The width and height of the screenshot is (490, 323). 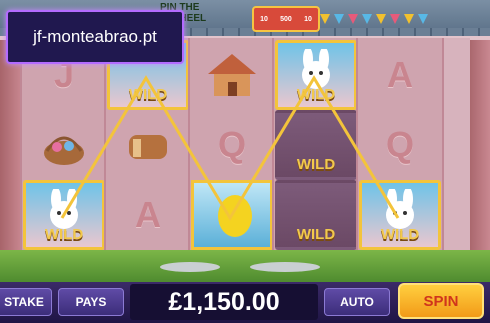 What do you see at coordinates (91, 302) in the screenshot?
I see `pays-button: PAYS` at bounding box center [91, 302].